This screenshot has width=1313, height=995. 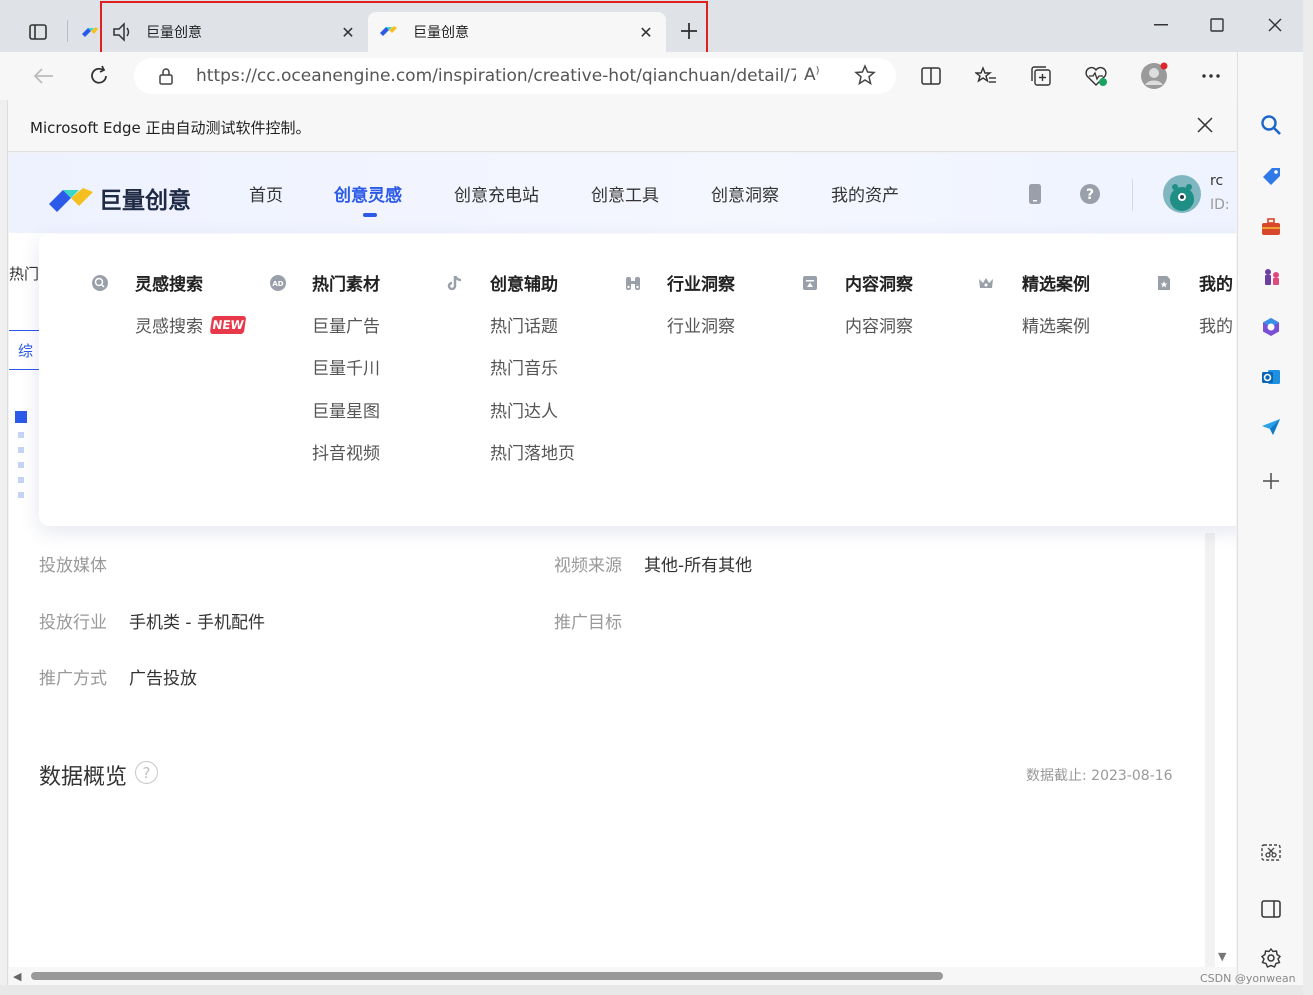 I want to click on dropdown-link: 巨量广告, so click(x=346, y=324).